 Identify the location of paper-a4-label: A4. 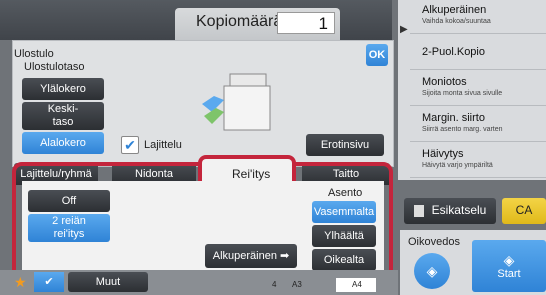
(357, 284).